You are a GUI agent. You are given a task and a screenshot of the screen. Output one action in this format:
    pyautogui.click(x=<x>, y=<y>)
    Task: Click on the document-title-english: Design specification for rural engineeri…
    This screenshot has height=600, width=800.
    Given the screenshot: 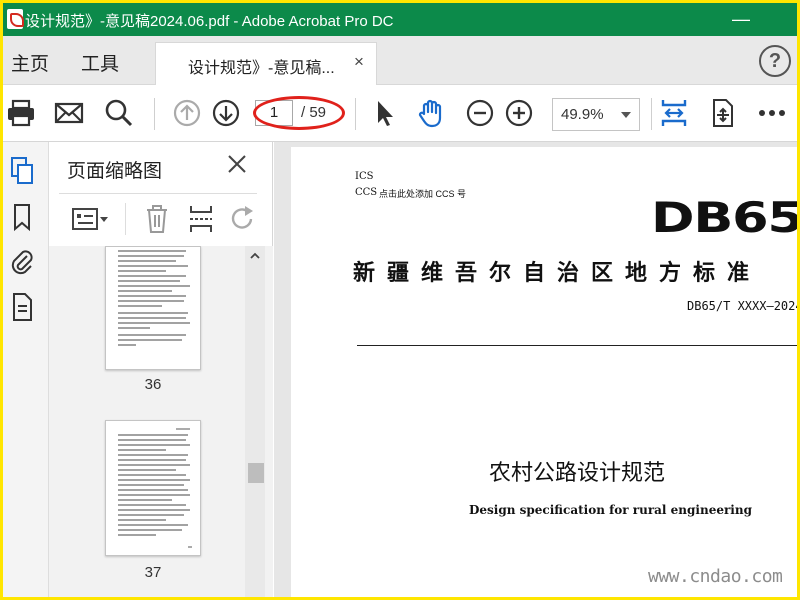 What is the action you would take?
    pyautogui.click(x=610, y=510)
    